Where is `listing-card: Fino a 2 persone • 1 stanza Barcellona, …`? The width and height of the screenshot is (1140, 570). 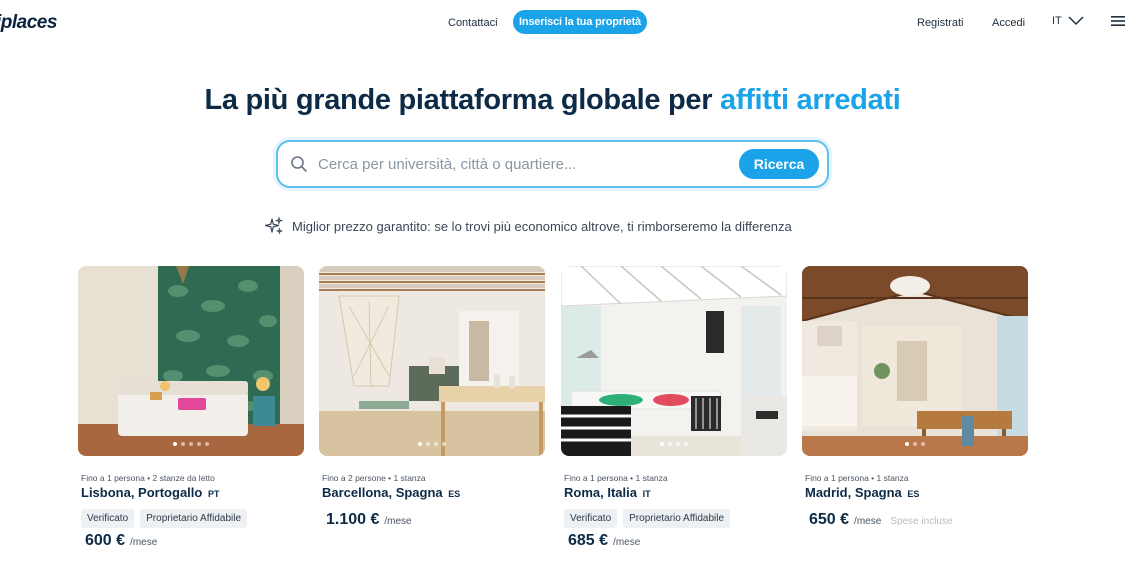
listing-card: Fino a 2 persone • 1 stanza Barcellona, … is located at coordinates (432, 397).